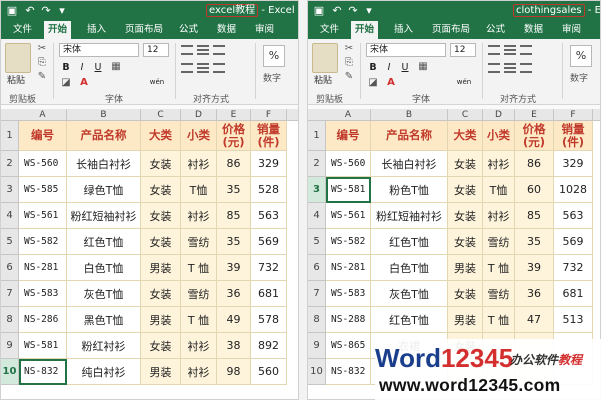 The width and height of the screenshot is (601, 400). I want to click on save-icon: ▣, so click(12, 11).